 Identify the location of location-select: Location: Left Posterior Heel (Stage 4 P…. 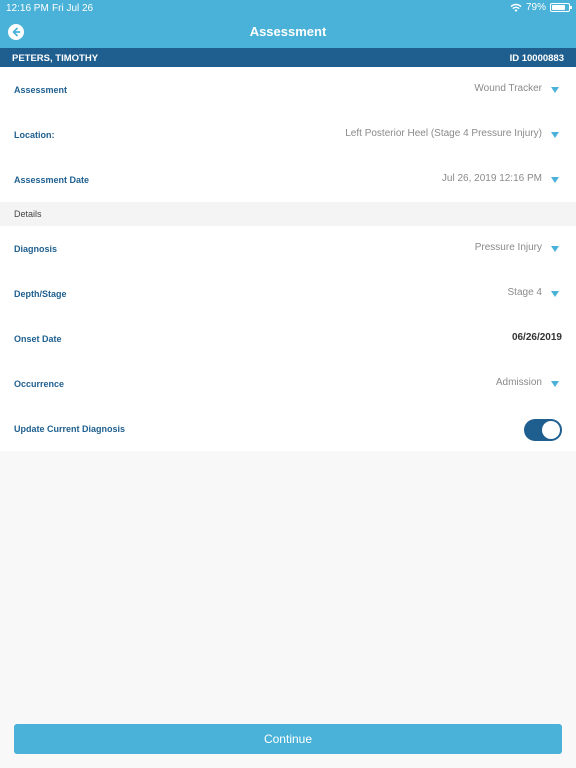
(288, 134).